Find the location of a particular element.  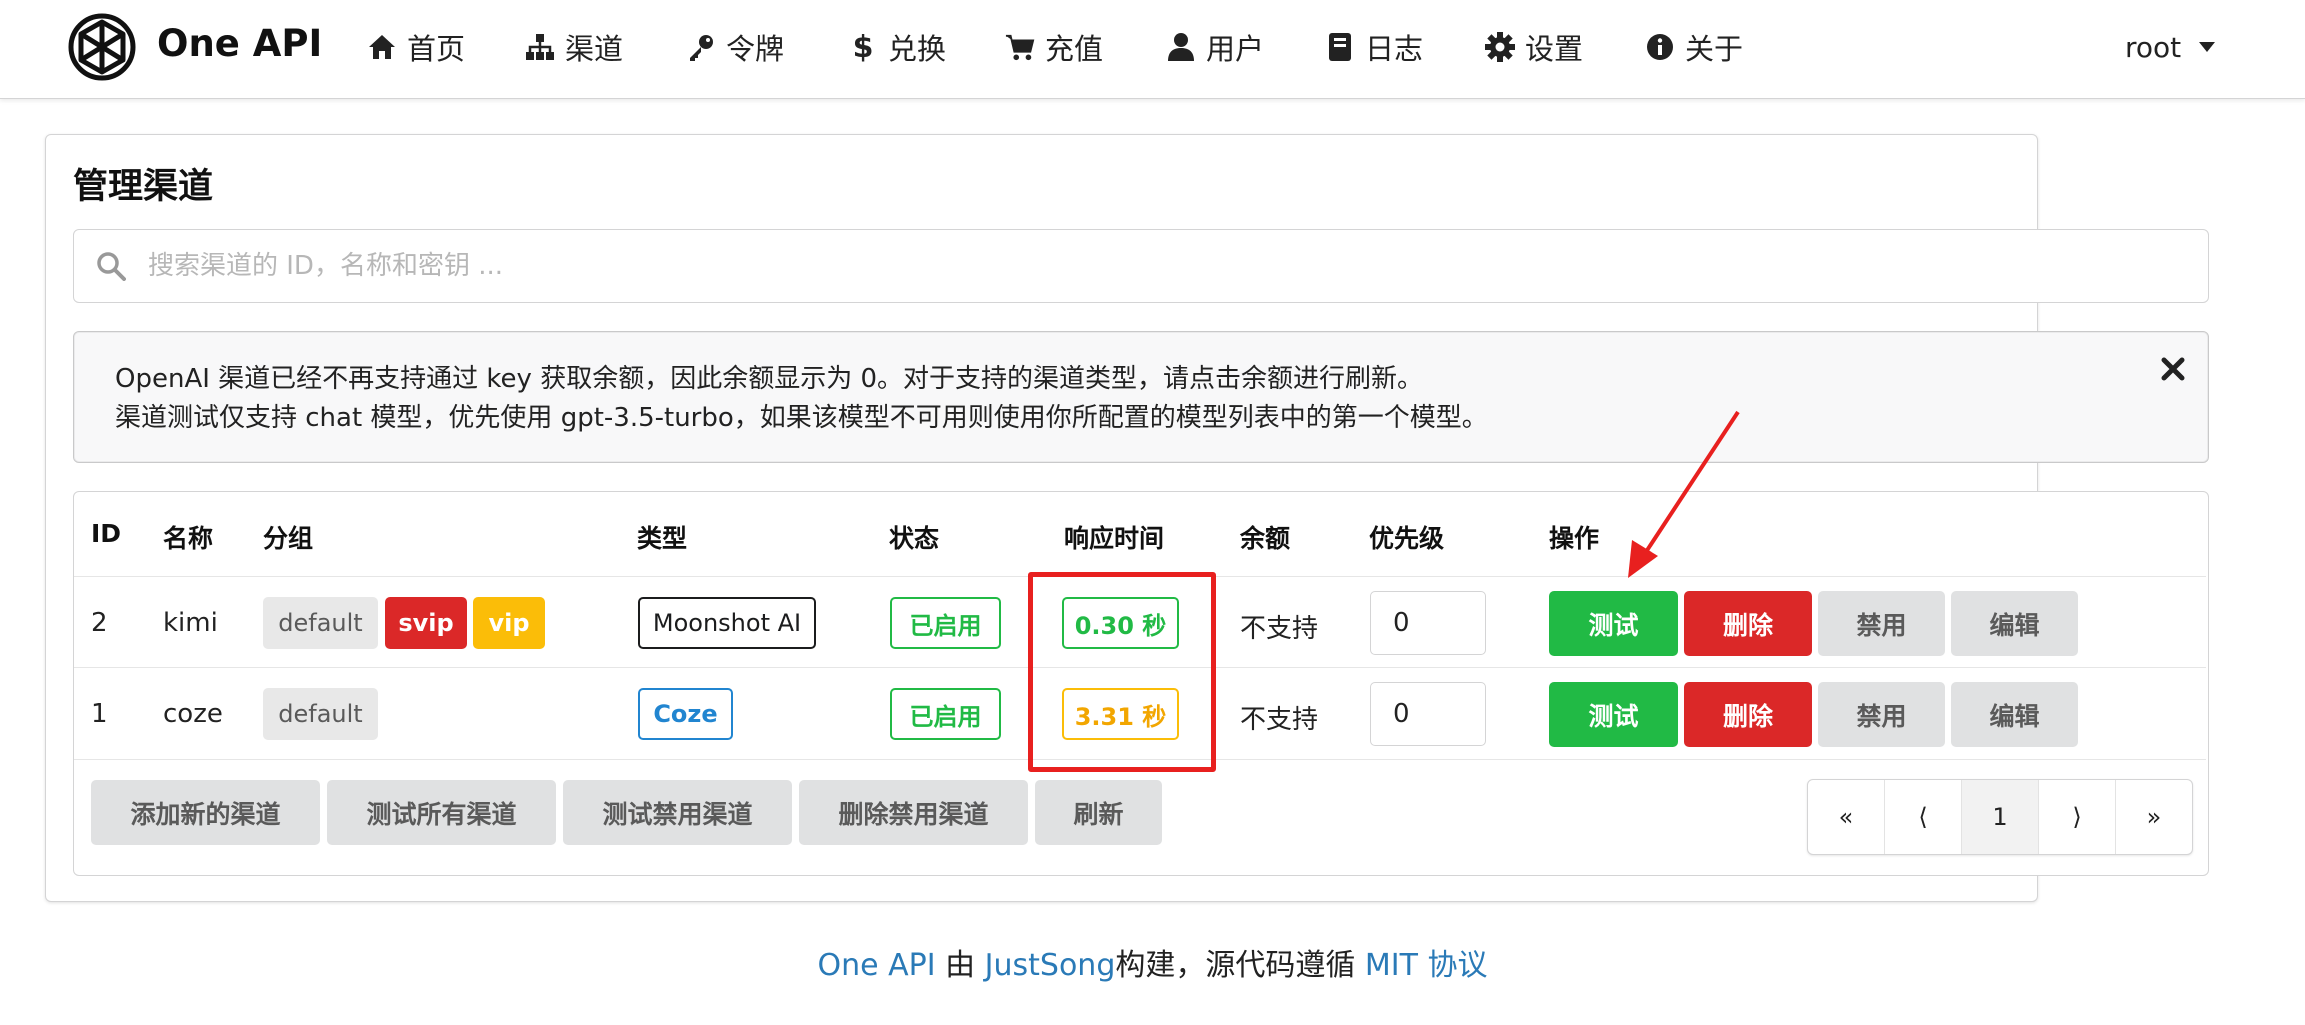

caret-down-icon is located at coordinates (2207, 47).